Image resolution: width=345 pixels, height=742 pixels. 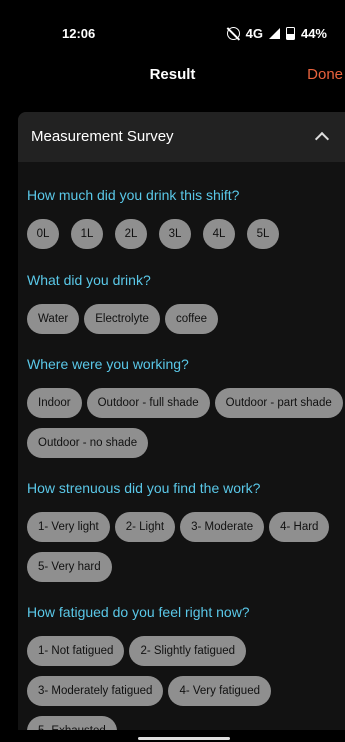 I want to click on question-work-location: Where were you working?, so click(x=108, y=364).